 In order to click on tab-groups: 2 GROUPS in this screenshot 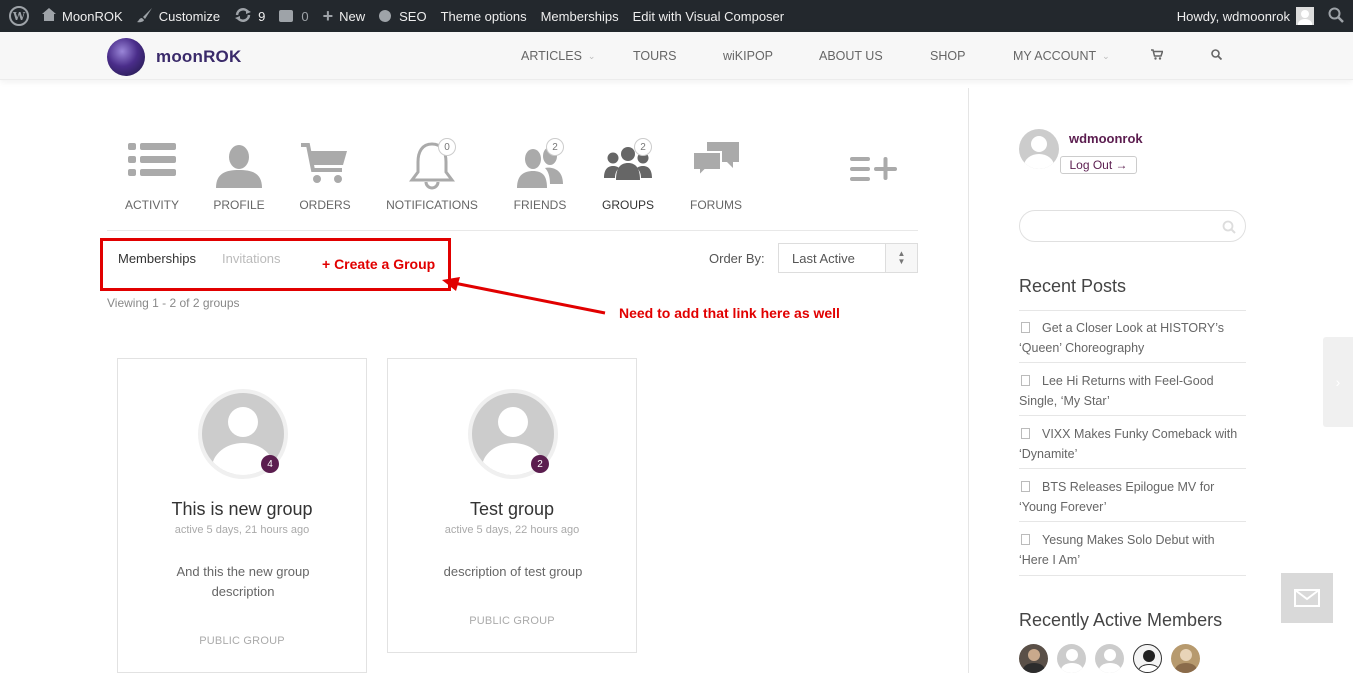, I will do `click(628, 175)`.